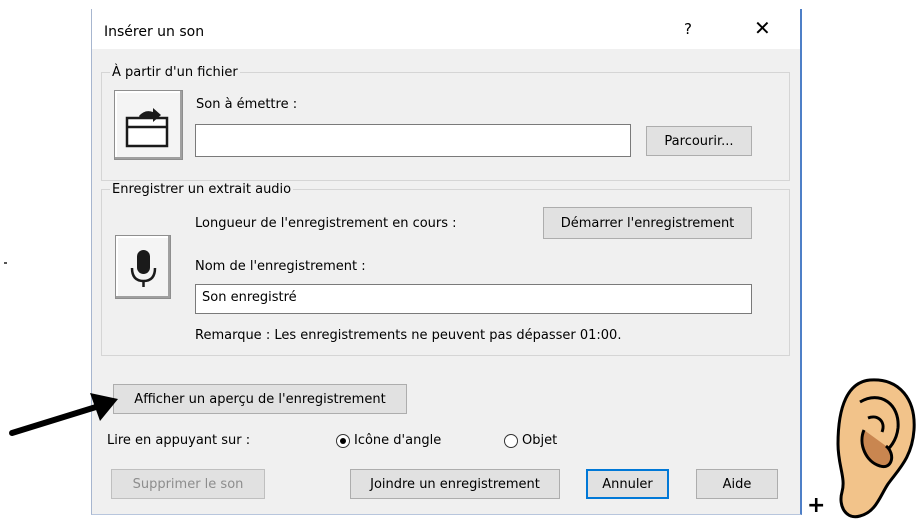 This screenshot has height=527, width=923. Describe the element at coordinates (876, 448) in the screenshot. I see `ear-icon` at that location.